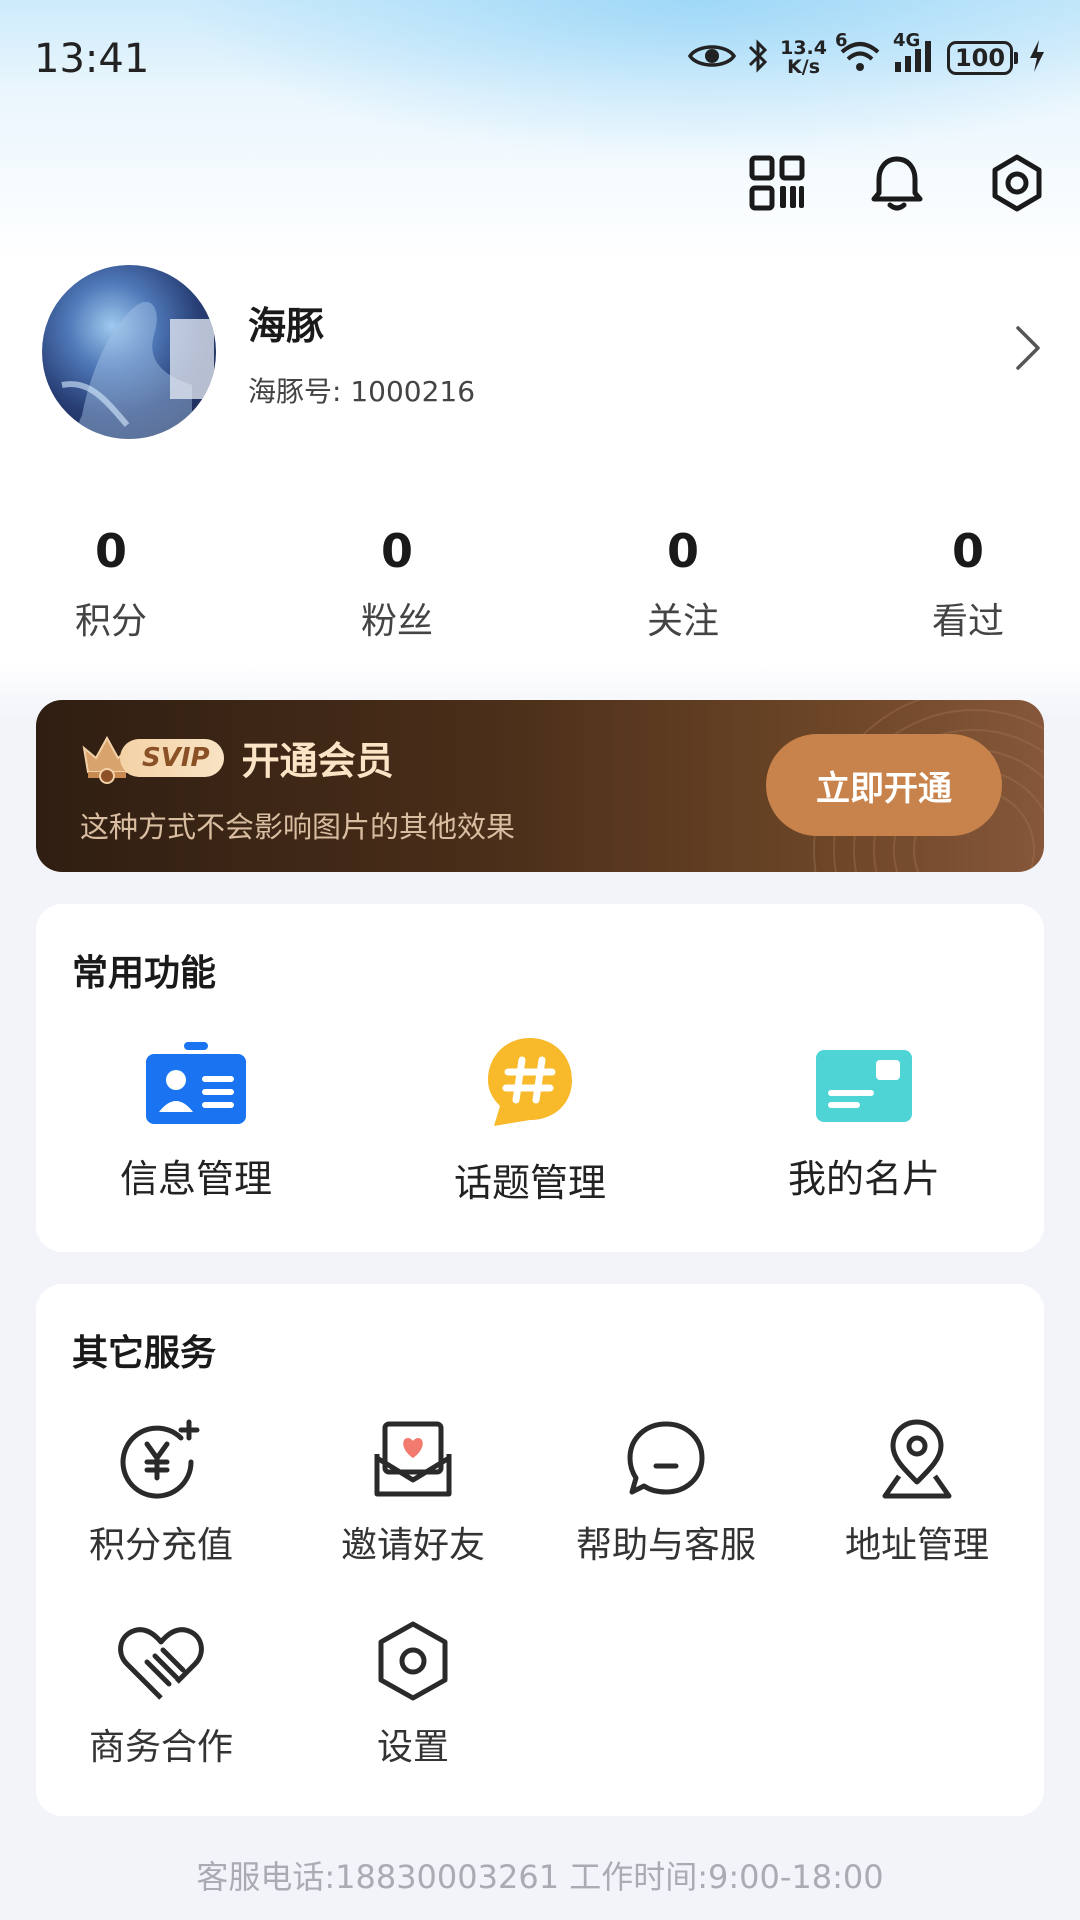 This screenshot has width=1080, height=1920. Describe the element at coordinates (161, 1662) in the screenshot. I see `handshake-heart-icon` at that location.